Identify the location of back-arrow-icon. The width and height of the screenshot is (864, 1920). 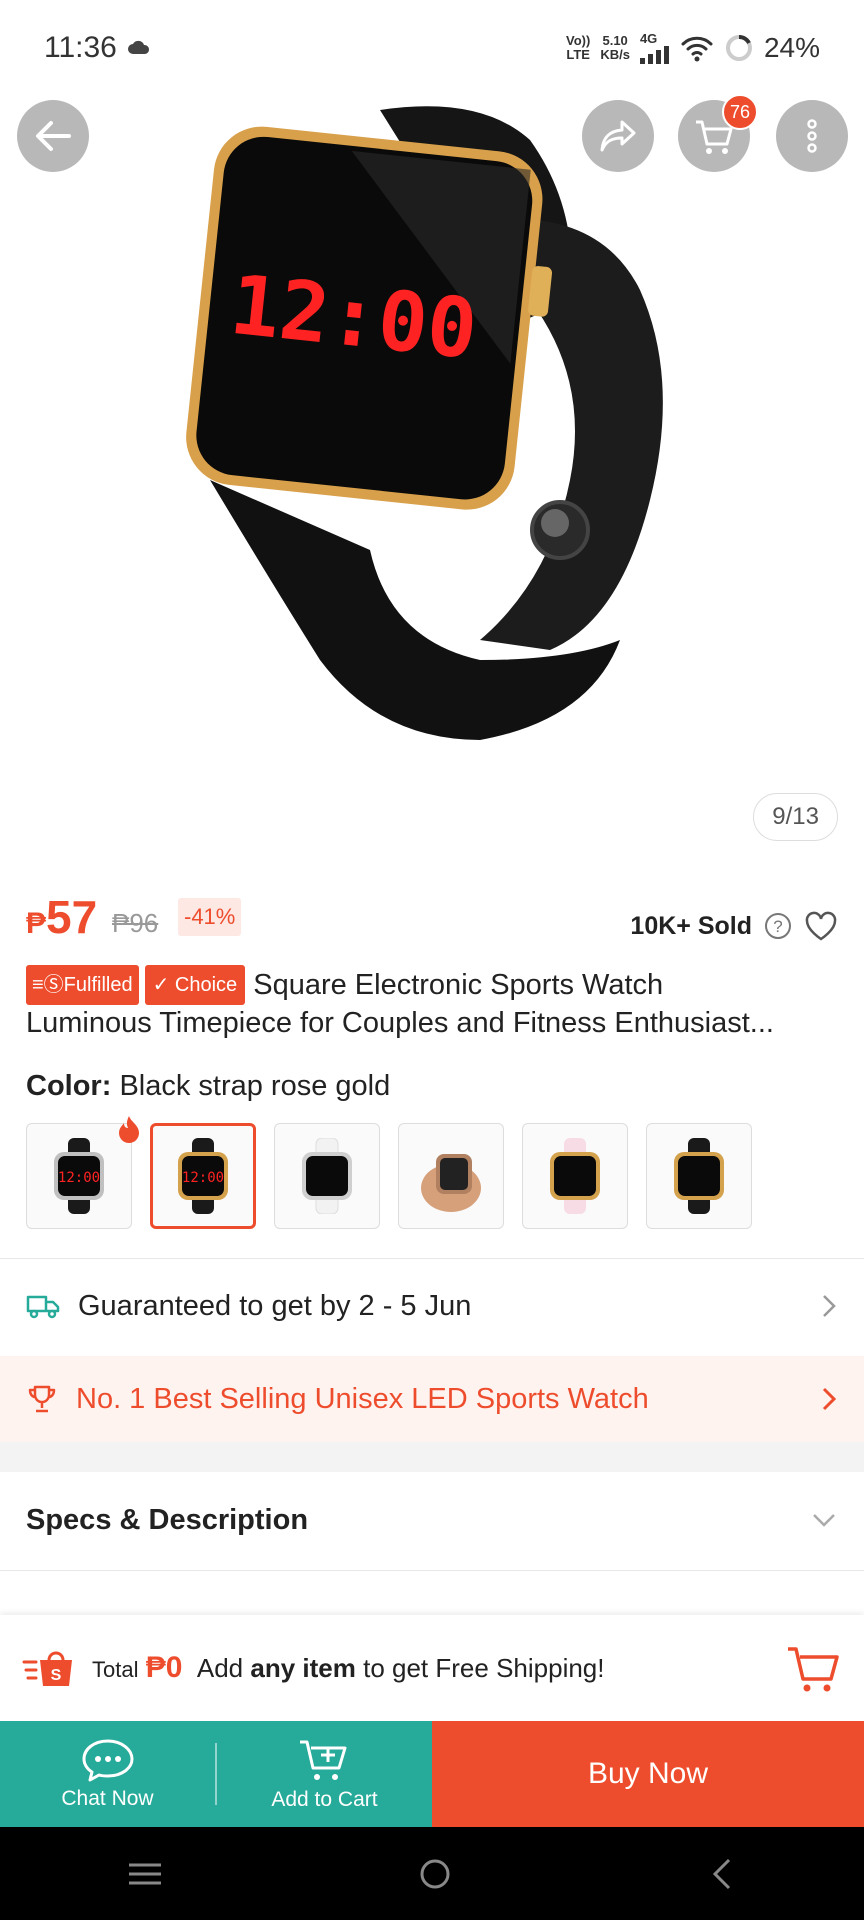
(53, 136).